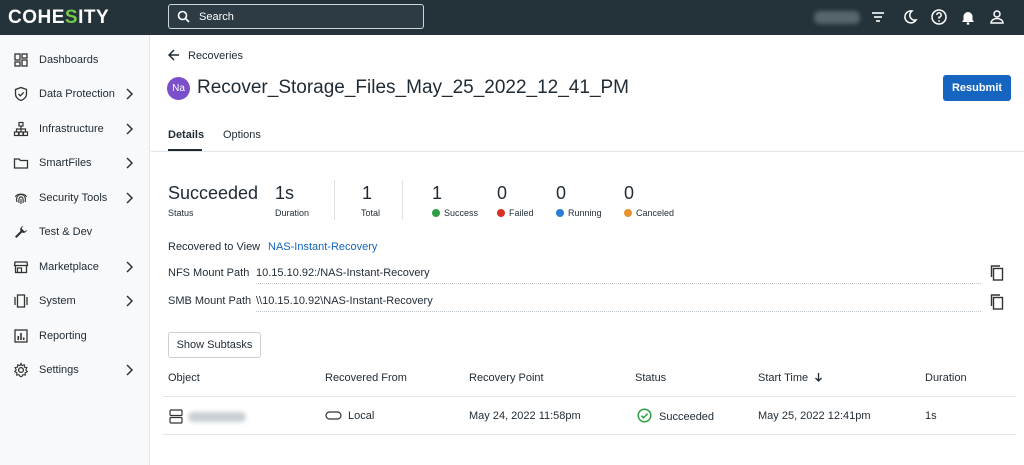 Image resolution: width=1024 pixels, height=465 pixels. I want to click on sidebar-item-security-tools: Security Tools, so click(75, 199).